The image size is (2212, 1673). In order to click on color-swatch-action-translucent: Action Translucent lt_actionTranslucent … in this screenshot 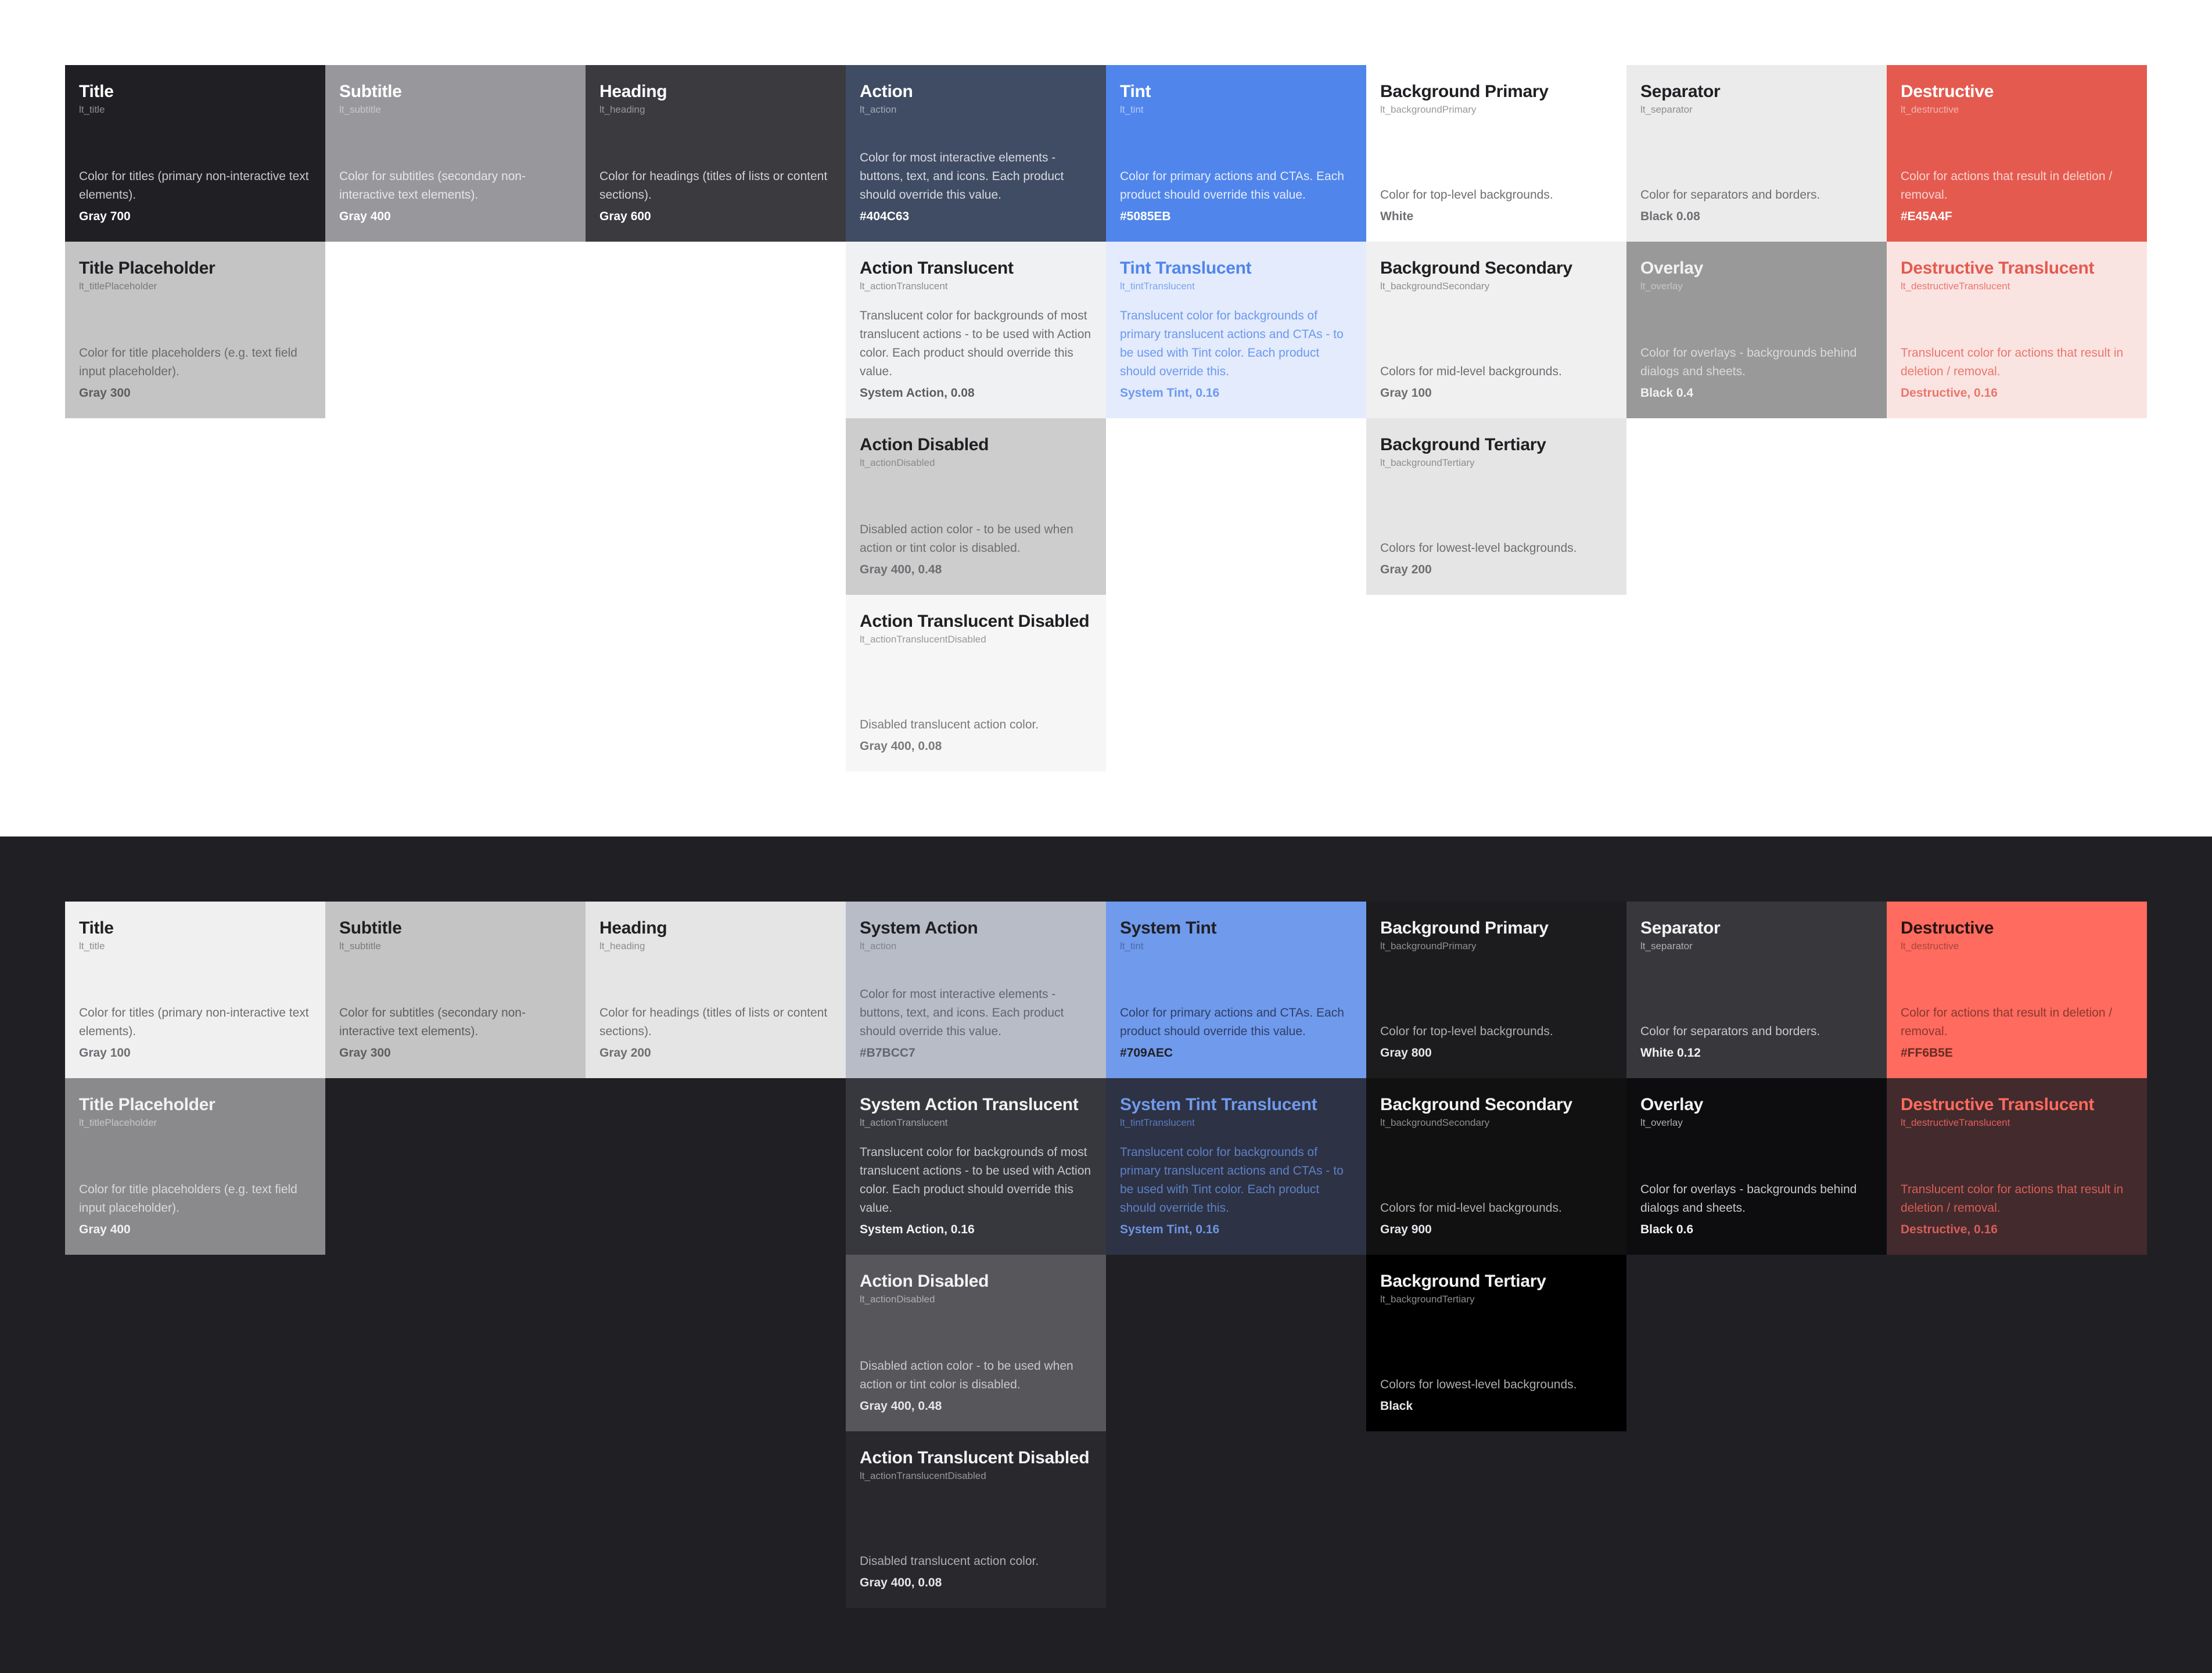, I will do `click(976, 330)`.